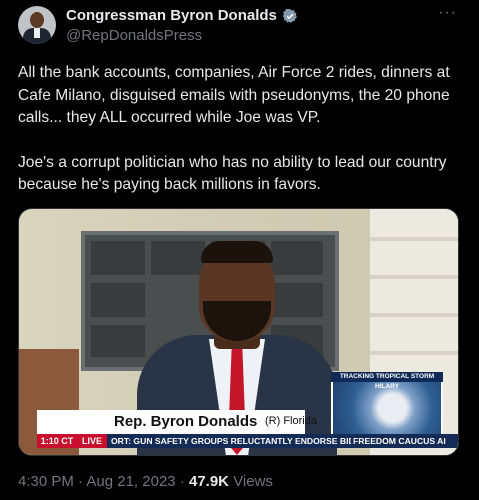 The height and width of the screenshot is (500, 479). What do you see at coordinates (46, 481) in the screenshot?
I see `tweet-time: 4:30 PM` at bounding box center [46, 481].